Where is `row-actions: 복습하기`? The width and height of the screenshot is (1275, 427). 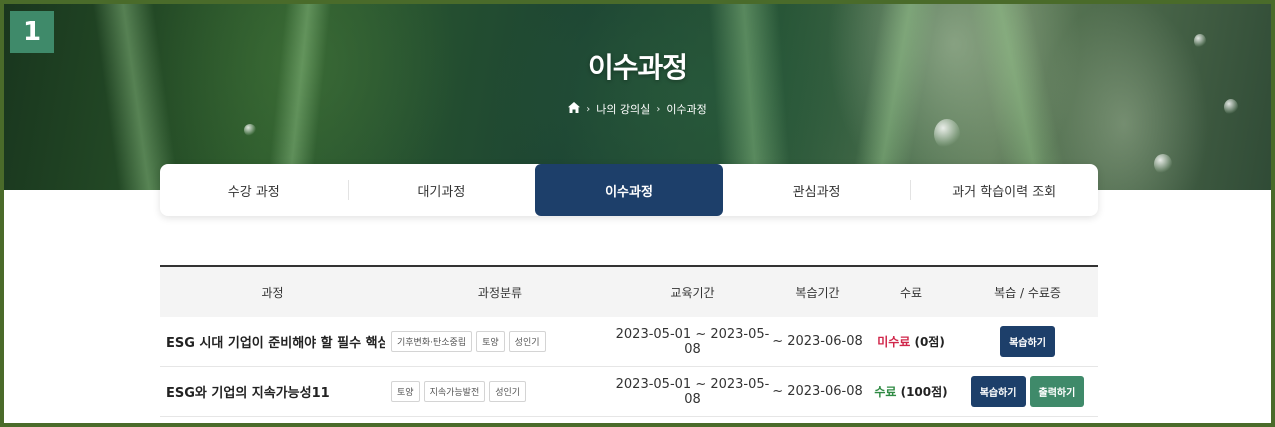 row-actions: 복습하기 is located at coordinates (1027, 341).